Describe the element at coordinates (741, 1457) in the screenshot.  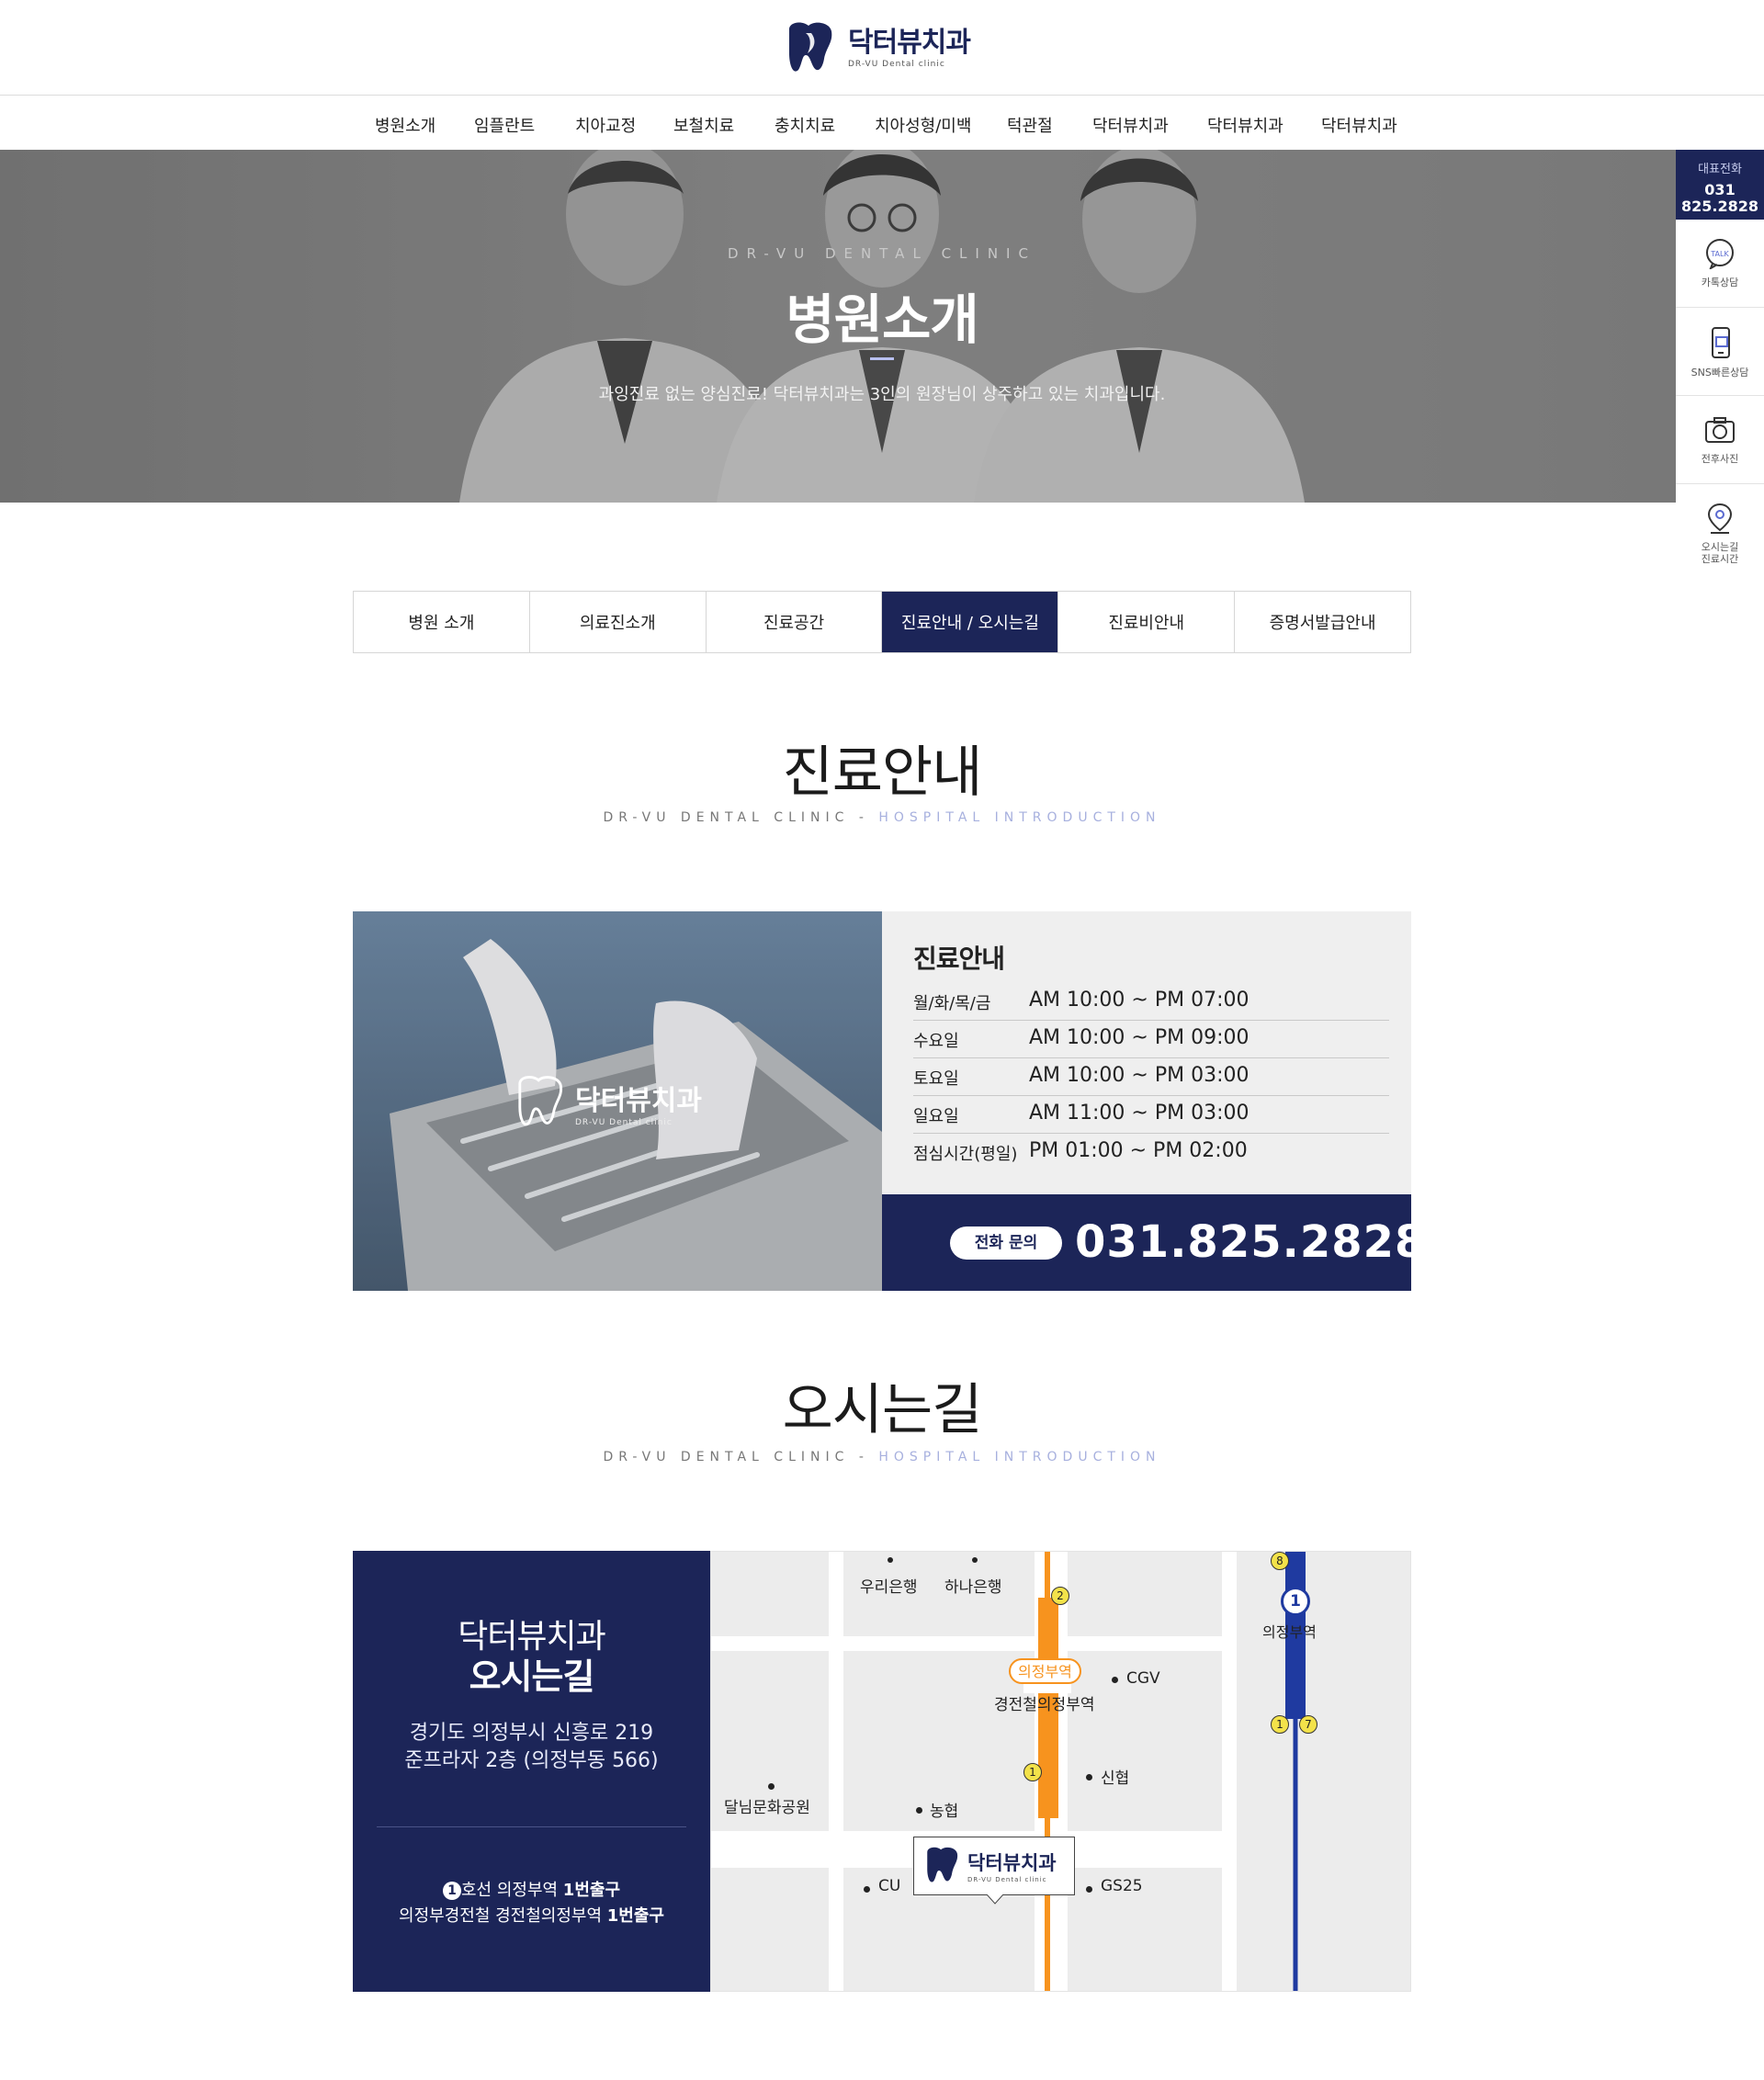
I see `directions-subtitle-left: DR-VU DENTAL CLINIC -` at that location.